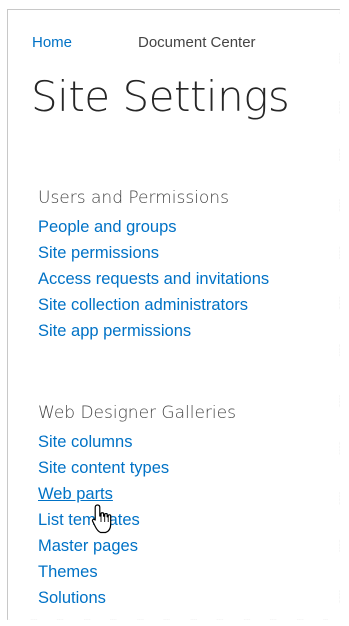 Image resolution: width=349 pixels, height=626 pixels. What do you see at coordinates (137, 413) in the screenshot?
I see `web-designer-galleries-heading: Web Designer Galleries` at bounding box center [137, 413].